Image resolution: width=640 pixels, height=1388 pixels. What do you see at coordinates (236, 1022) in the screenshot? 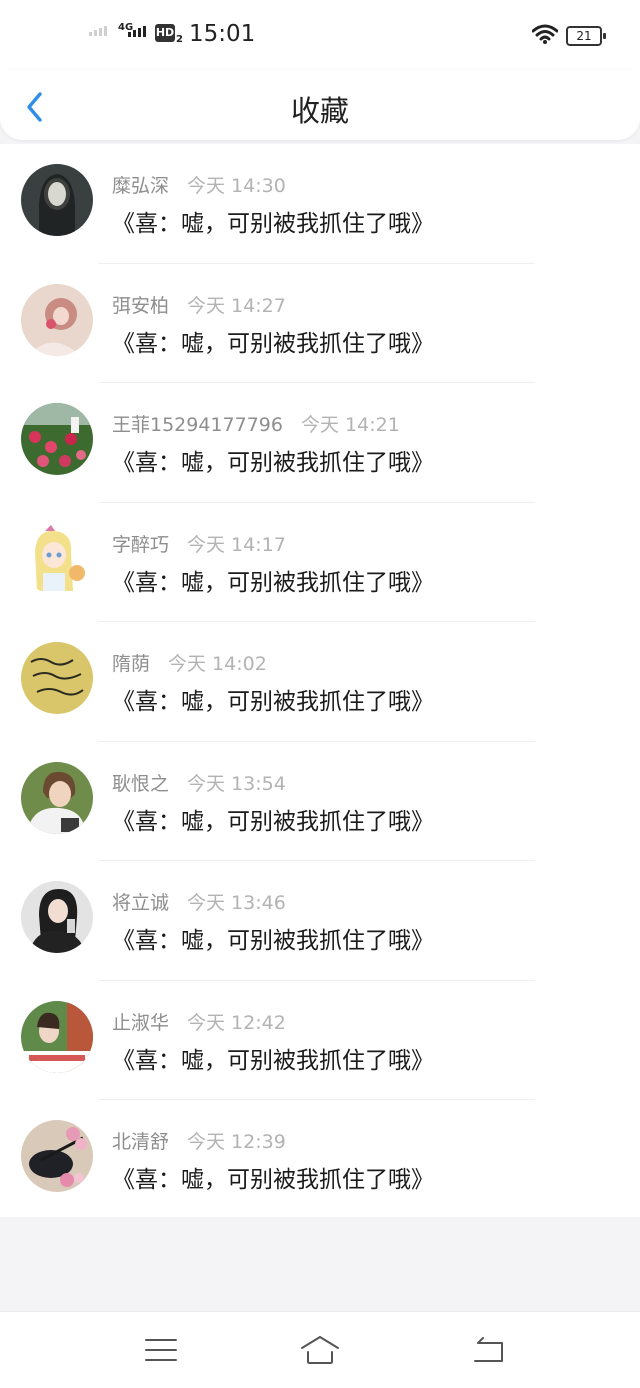
I see `timestamp: 今天 12:42` at bounding box center [236, 1022].